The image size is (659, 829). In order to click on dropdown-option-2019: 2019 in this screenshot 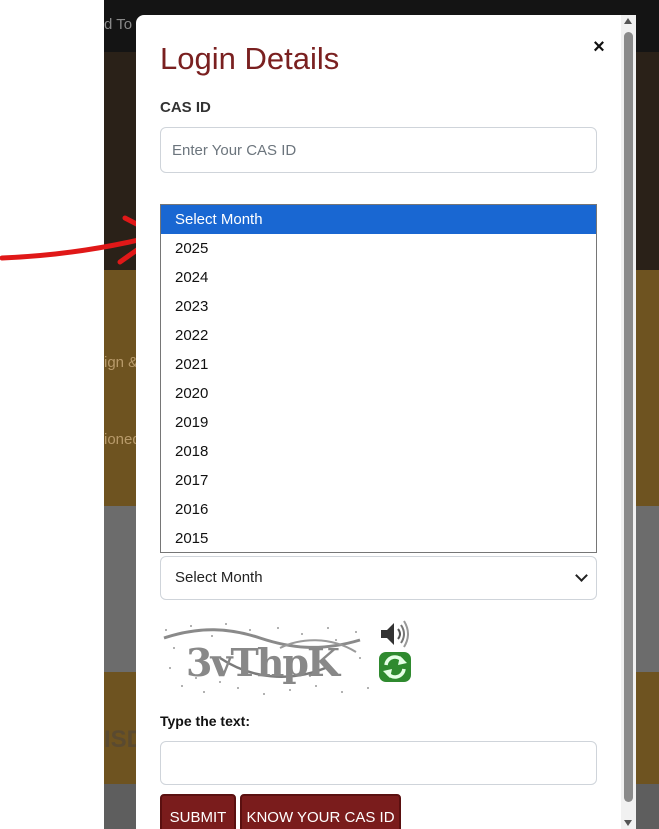, I will do `click(378, 422)`.